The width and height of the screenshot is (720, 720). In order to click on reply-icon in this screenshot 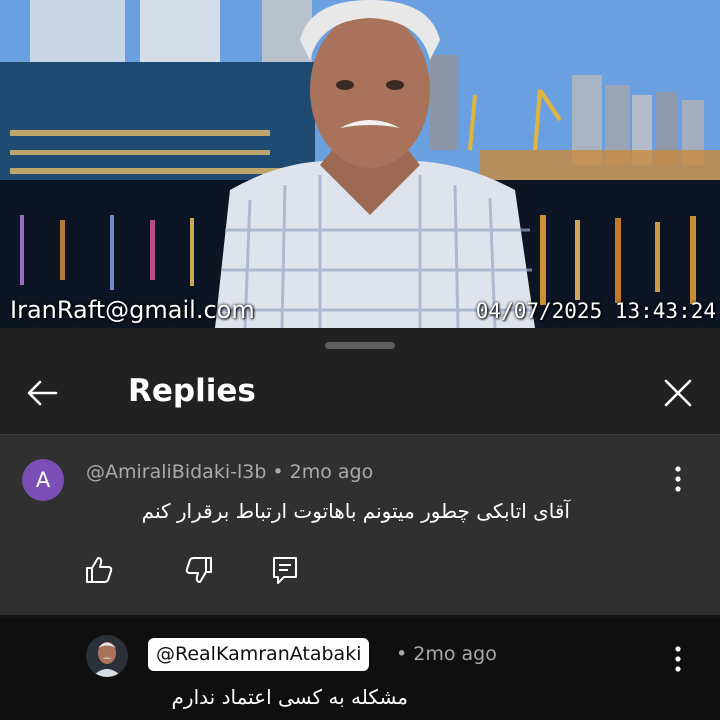, I will do `click(285, 570)`.